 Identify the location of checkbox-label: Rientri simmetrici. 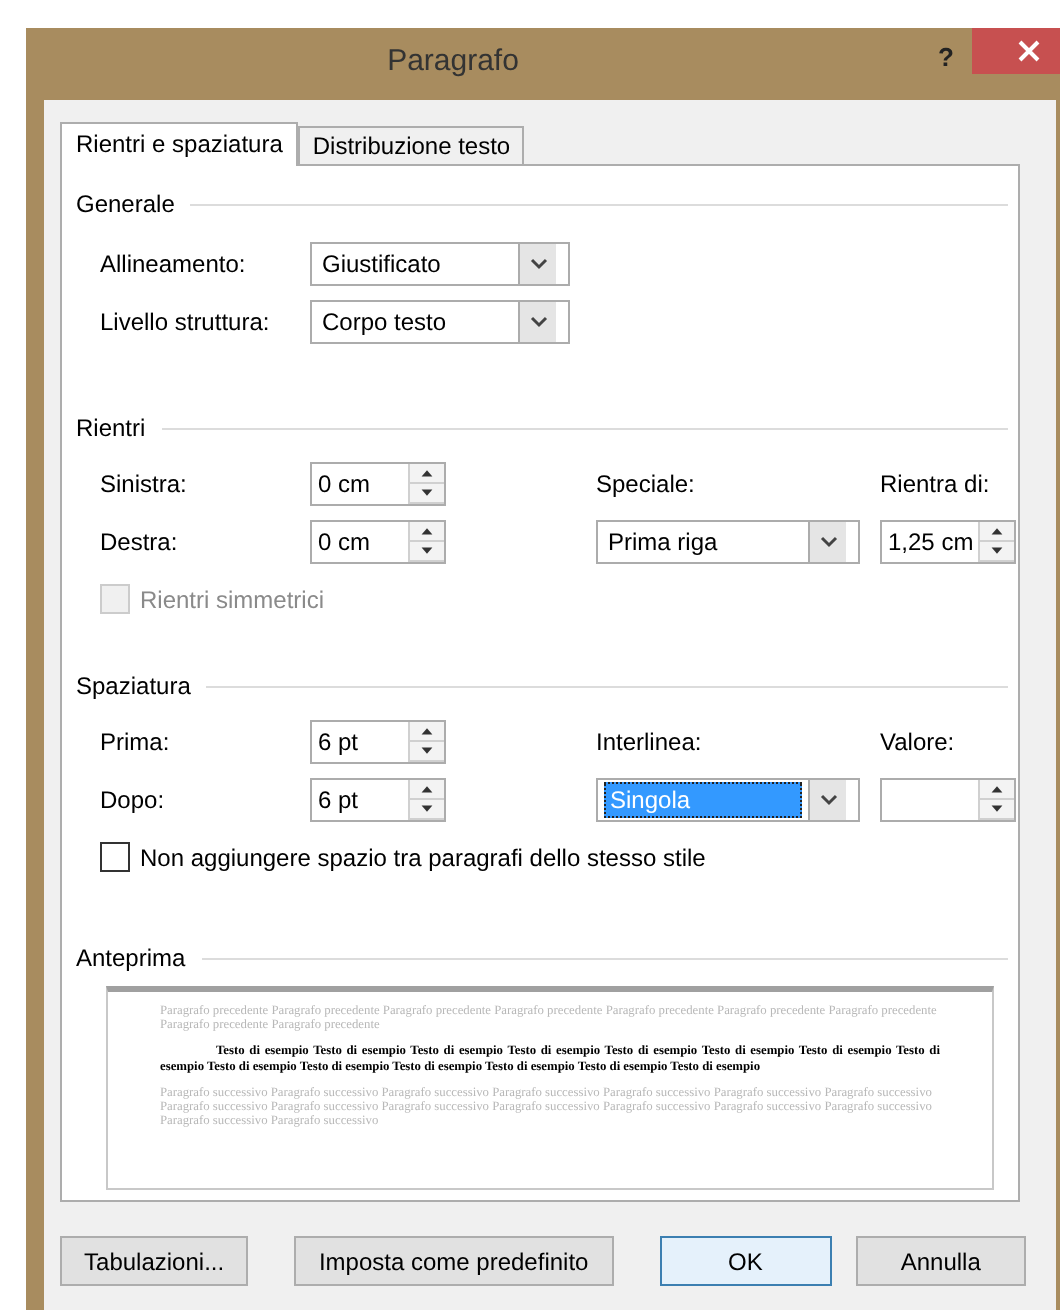
(232, 599).